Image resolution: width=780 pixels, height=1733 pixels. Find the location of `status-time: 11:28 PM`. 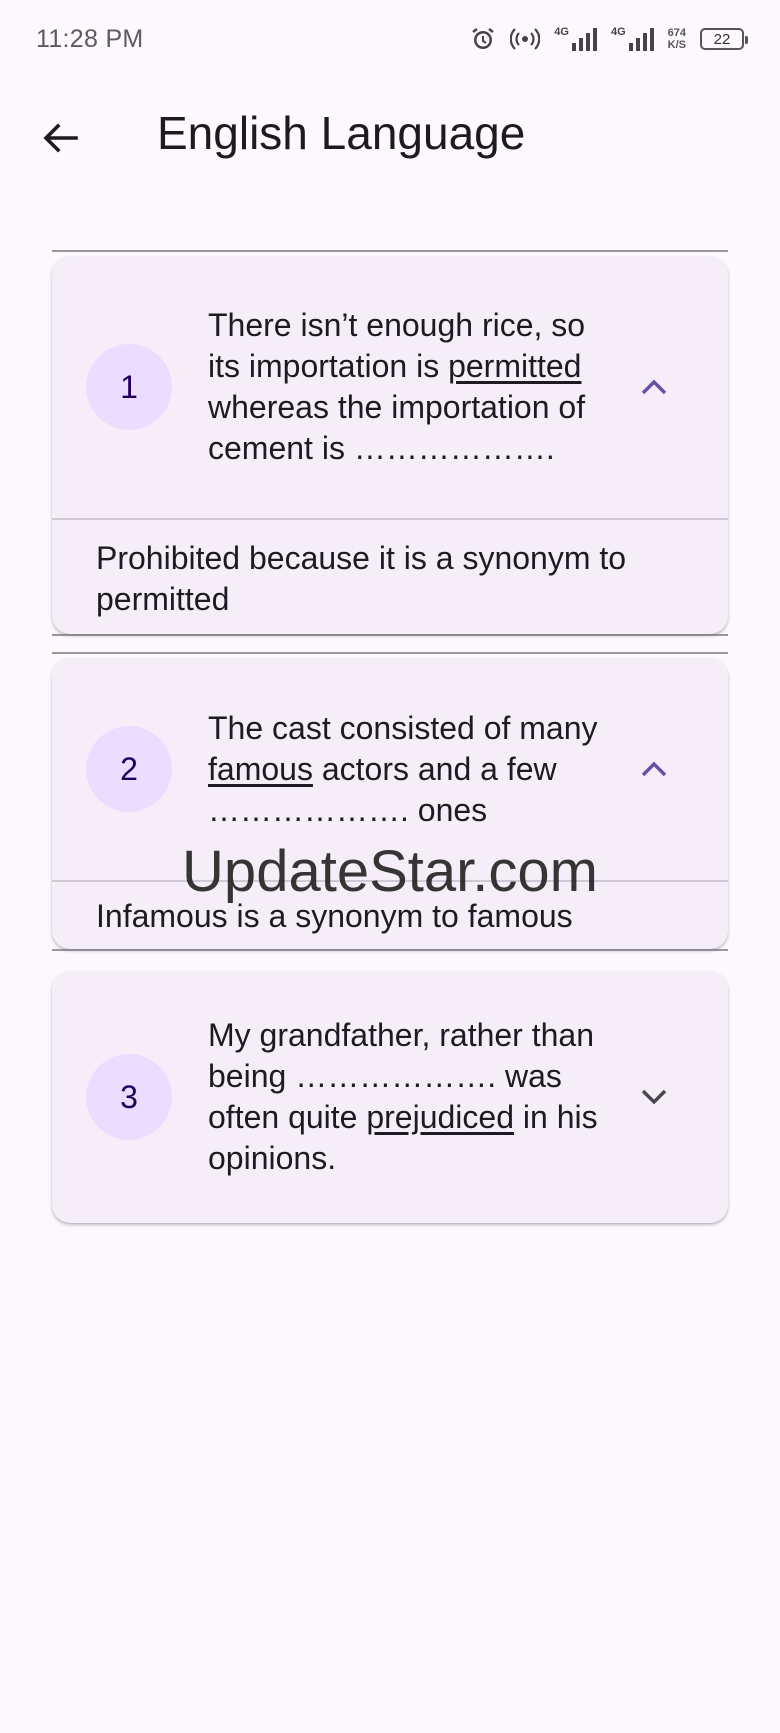

status-time: 11:28 PM is located at coordinates (90, 38).